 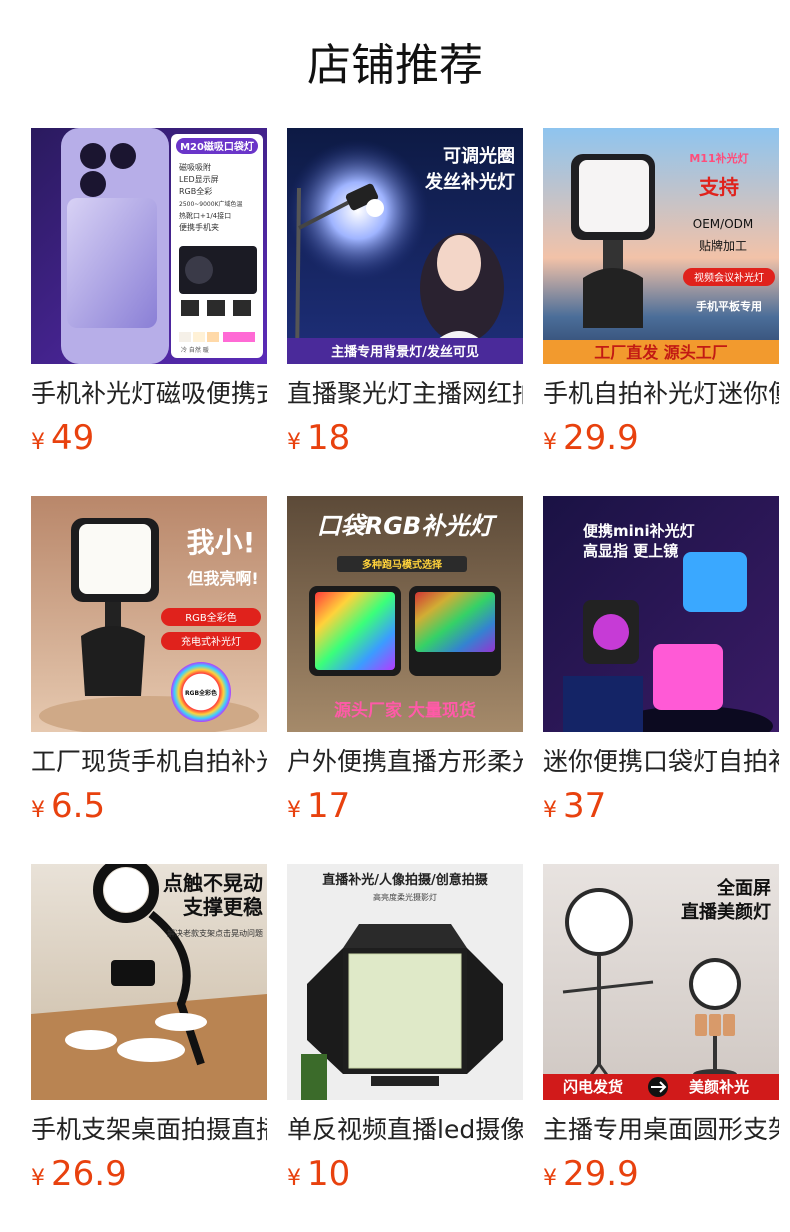 I want to click on product-card: 直播补光/人像拍摄/创意拍摄 高亮度柔光摄影灯 单反视频直播led摄像灯 ¥10, so click(x=405, y=1030).